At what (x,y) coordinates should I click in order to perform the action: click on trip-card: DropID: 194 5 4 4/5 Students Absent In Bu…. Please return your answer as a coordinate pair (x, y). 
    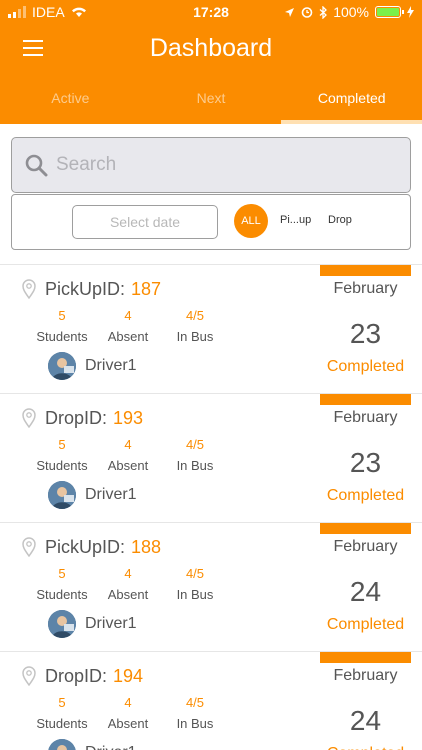
    Looking at the image, I should click on (211, 700).